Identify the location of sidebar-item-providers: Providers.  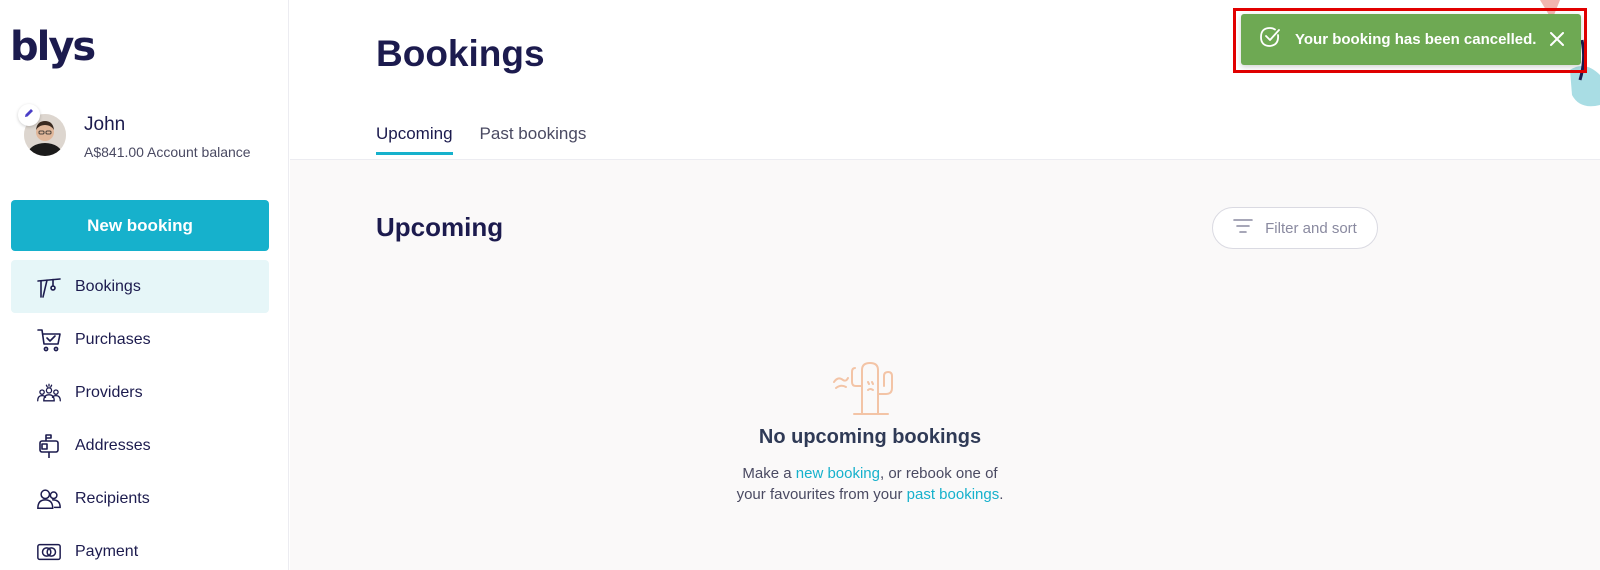
(140, 392).